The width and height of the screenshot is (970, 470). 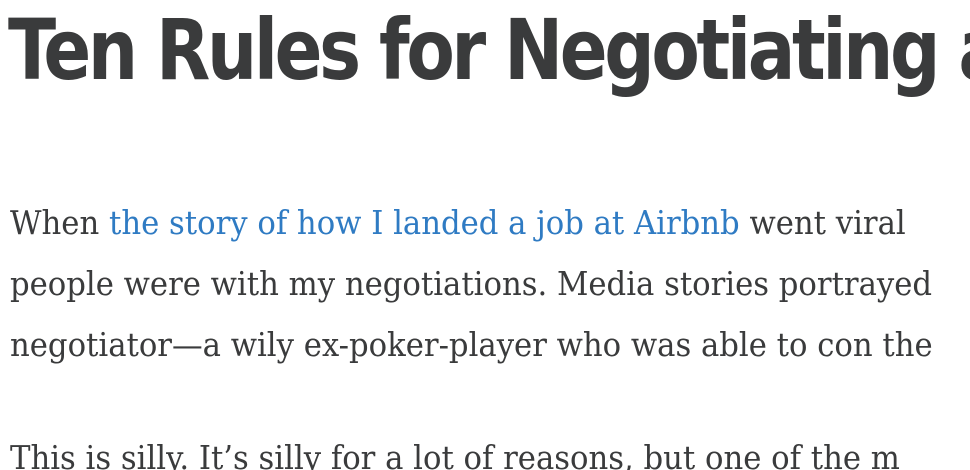 What do you see at coordinates (60, 222) in the screenshot?
I see `paragraph-text: When` at bounding box center [60, 222].